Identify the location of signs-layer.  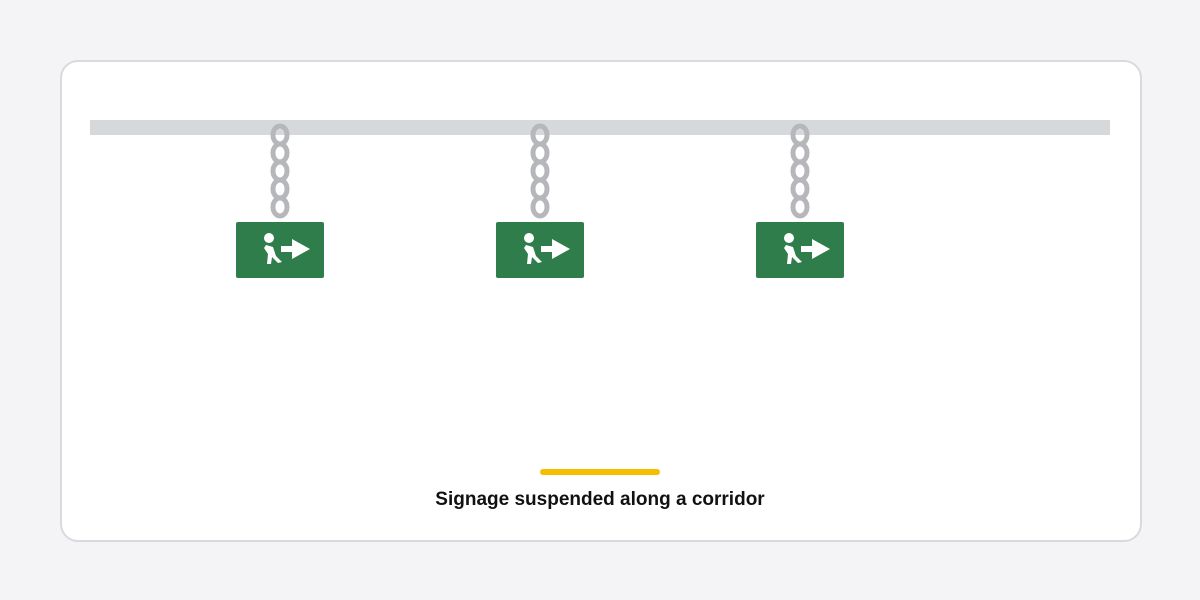
(540, 200).